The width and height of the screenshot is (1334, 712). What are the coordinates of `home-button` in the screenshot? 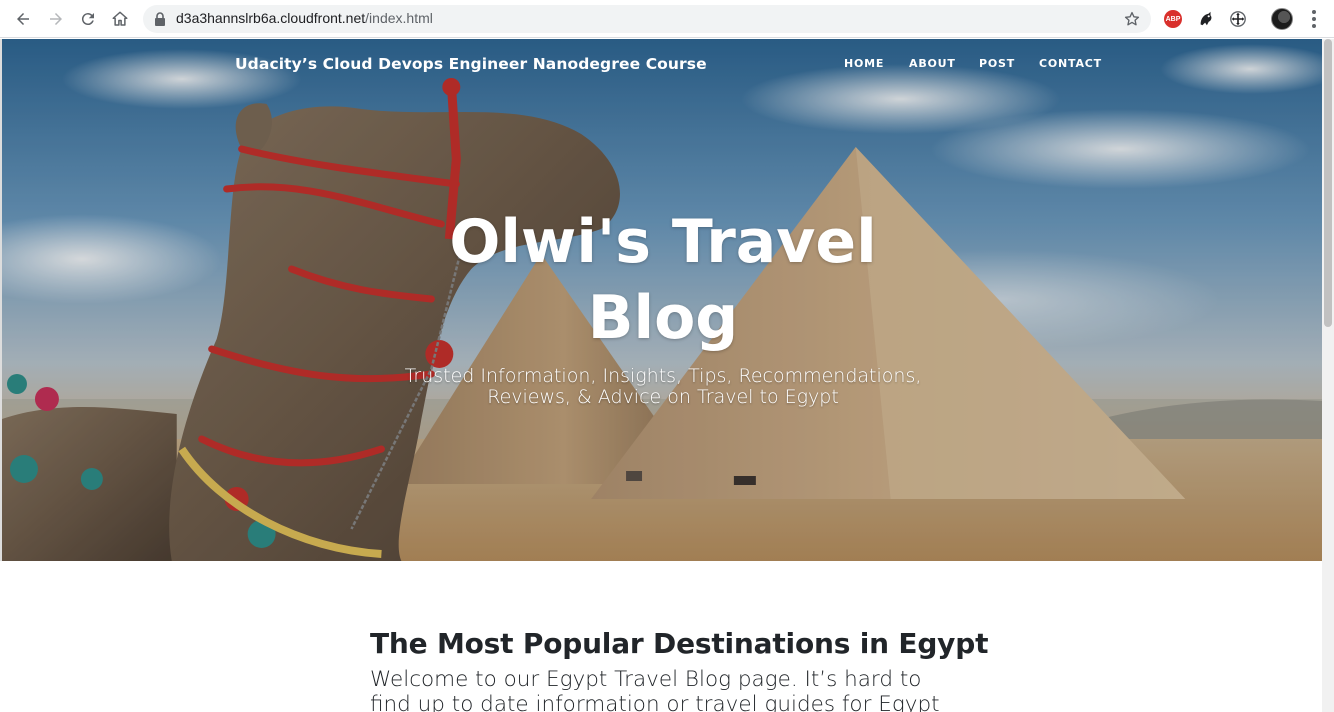 It's located at (120, 19).